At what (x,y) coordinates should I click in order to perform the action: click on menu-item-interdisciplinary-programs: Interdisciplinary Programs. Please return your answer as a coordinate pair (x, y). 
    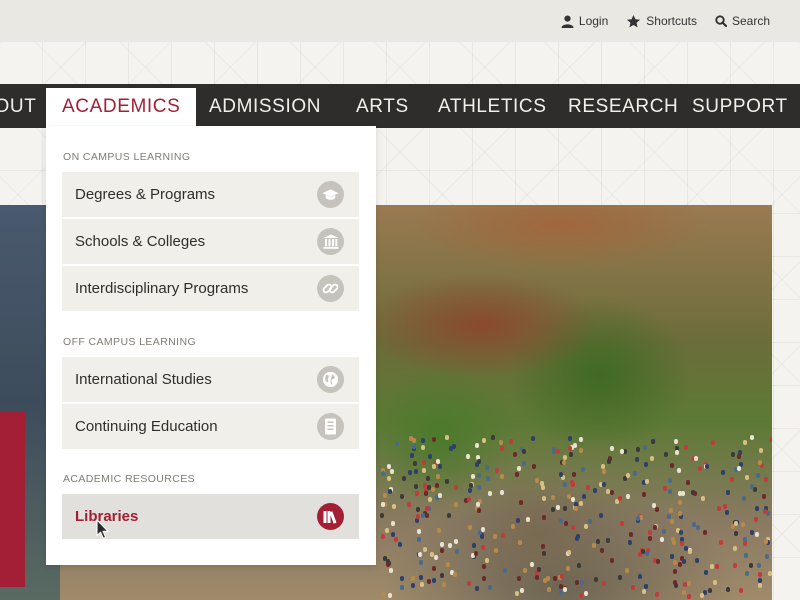
    Looking at the image, I should click on (210, 288).